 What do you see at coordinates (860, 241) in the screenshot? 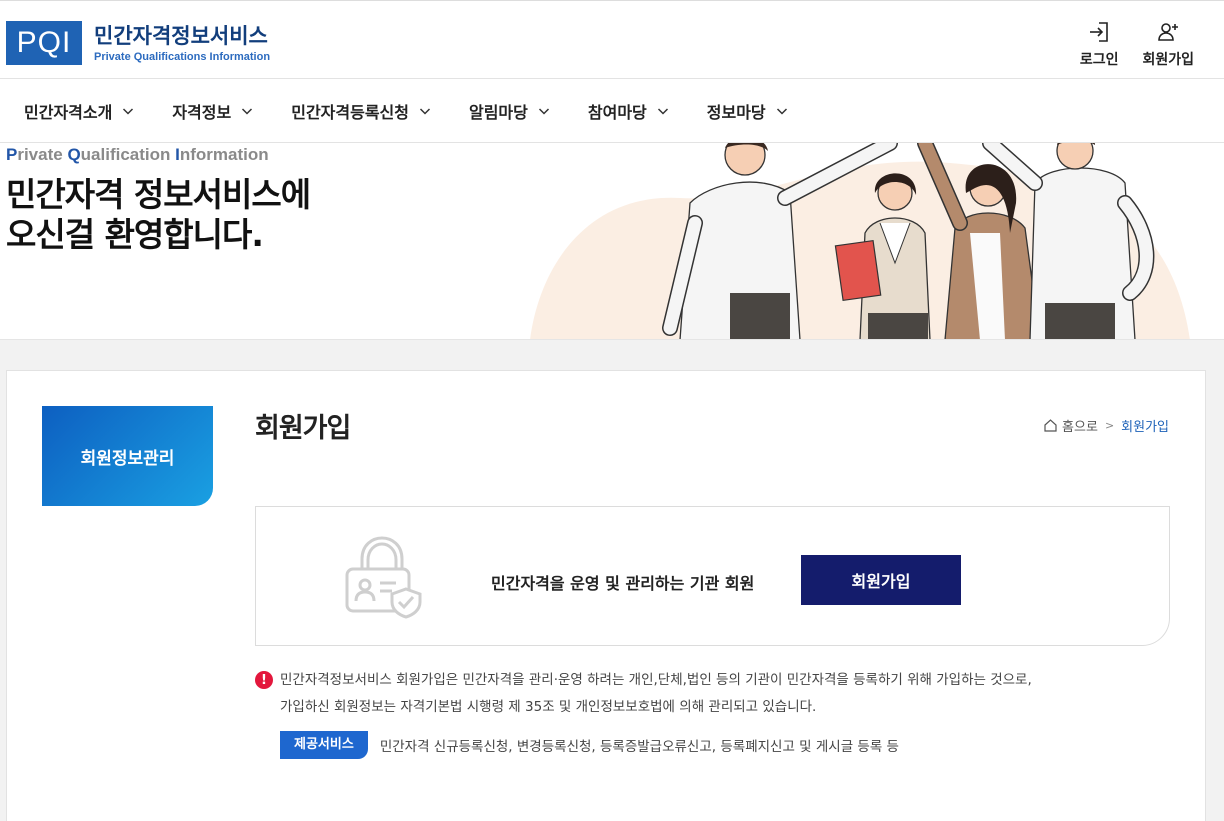
I see `hero-illustration` at bounding box center [860, 241].